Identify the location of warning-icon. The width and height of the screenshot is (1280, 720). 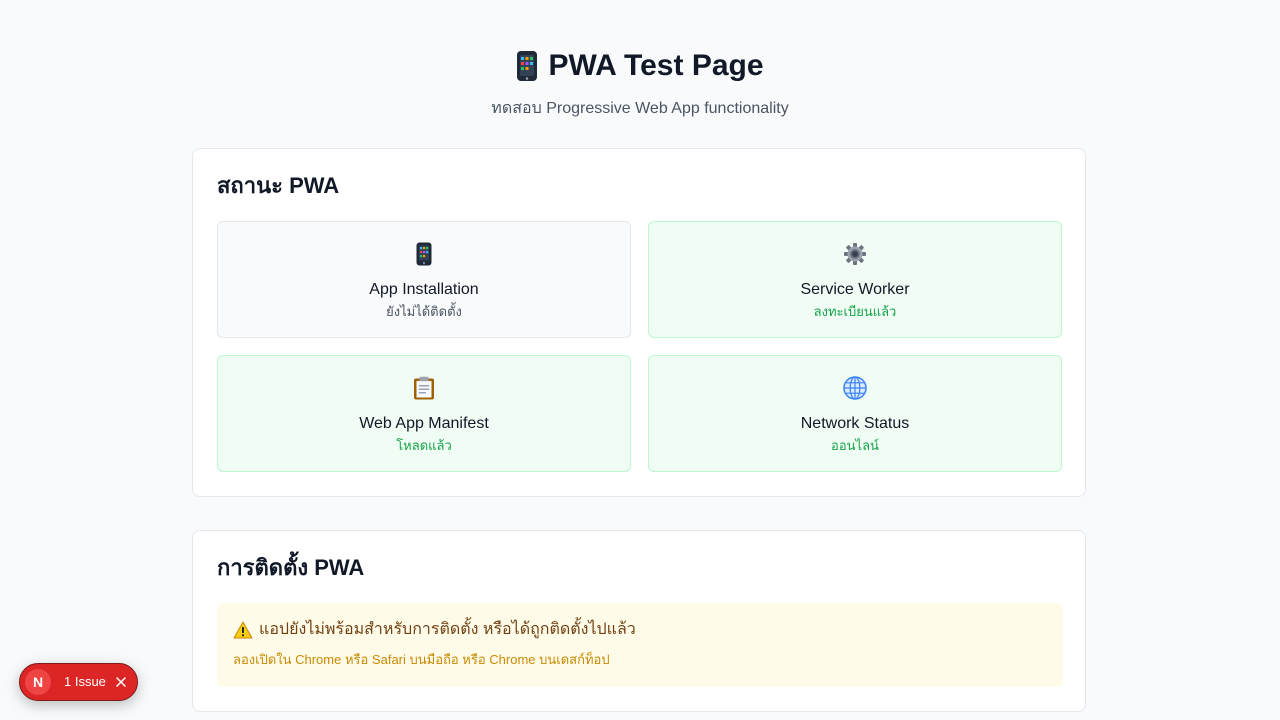
(243, 630).